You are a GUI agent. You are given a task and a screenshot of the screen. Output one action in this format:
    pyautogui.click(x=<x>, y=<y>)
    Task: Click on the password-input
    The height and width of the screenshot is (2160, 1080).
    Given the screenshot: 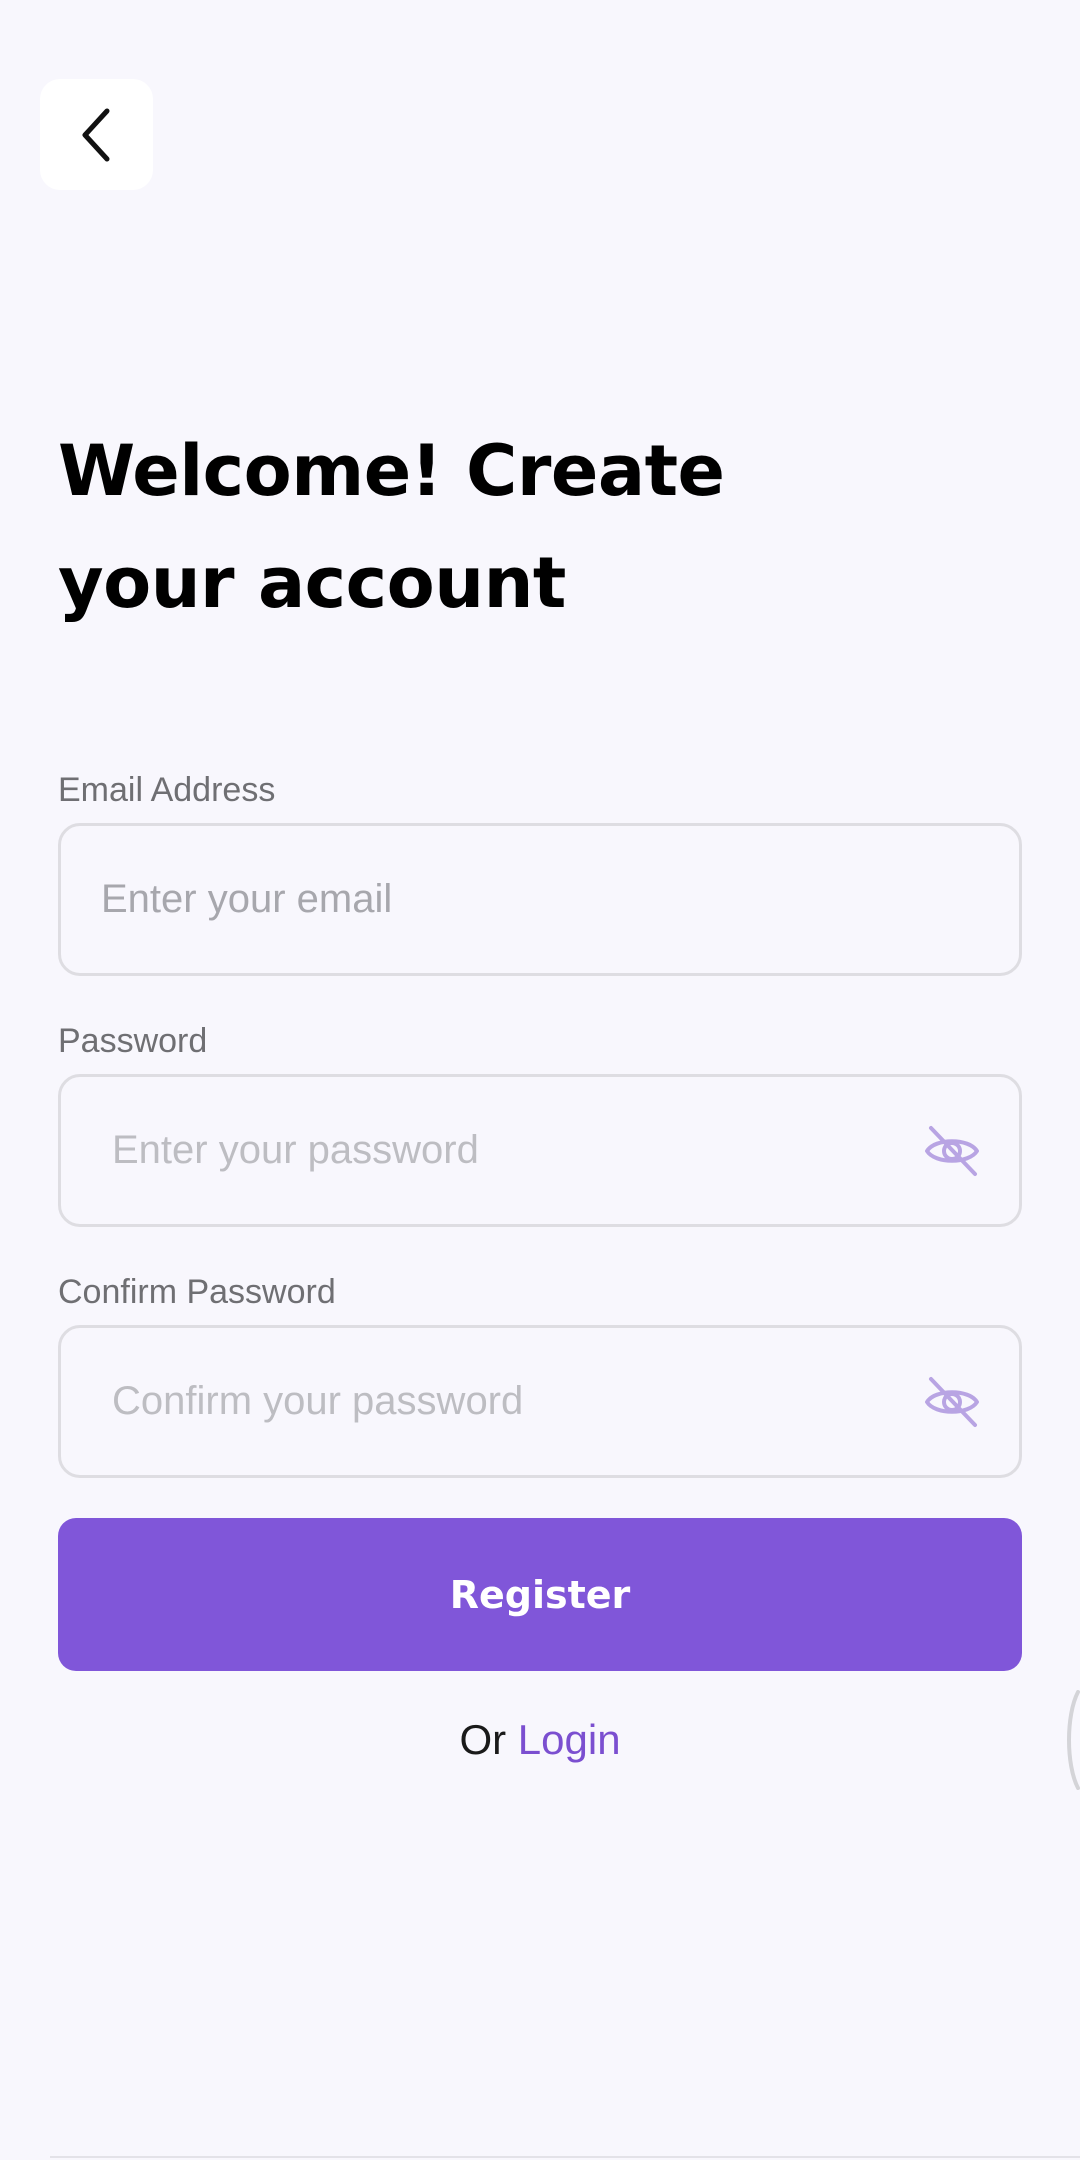 What is the action you would take?
    pyautogui.click(x=540, y=1150)
    